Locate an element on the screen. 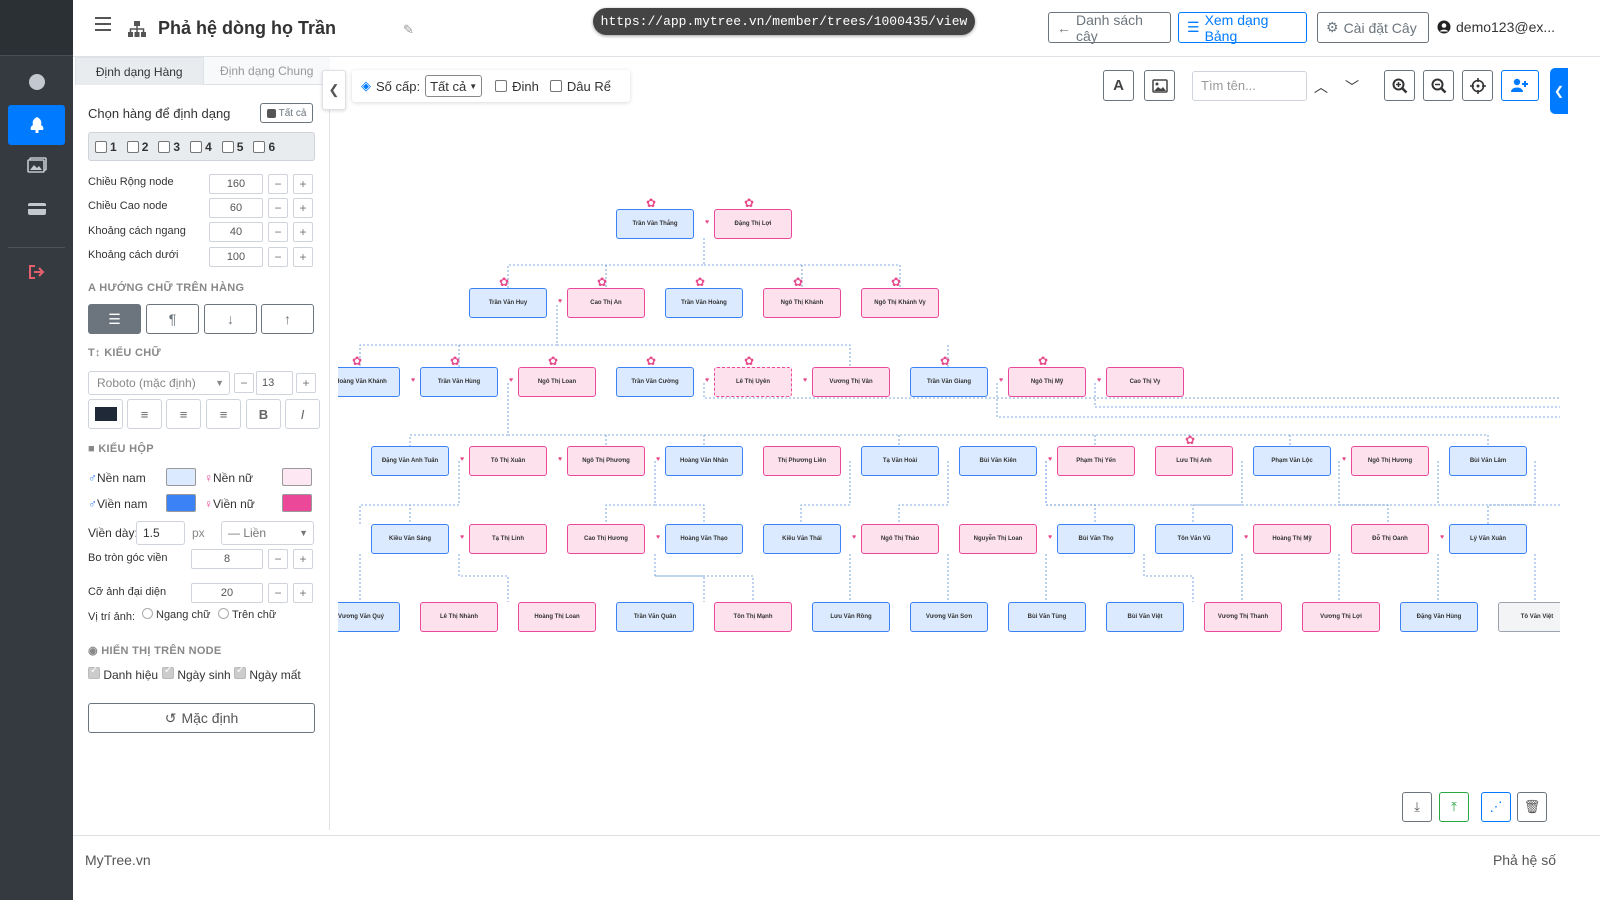 The image size is (1600, 900). tree-node: Vương Thị Vân is located at coordinates (851, 382).